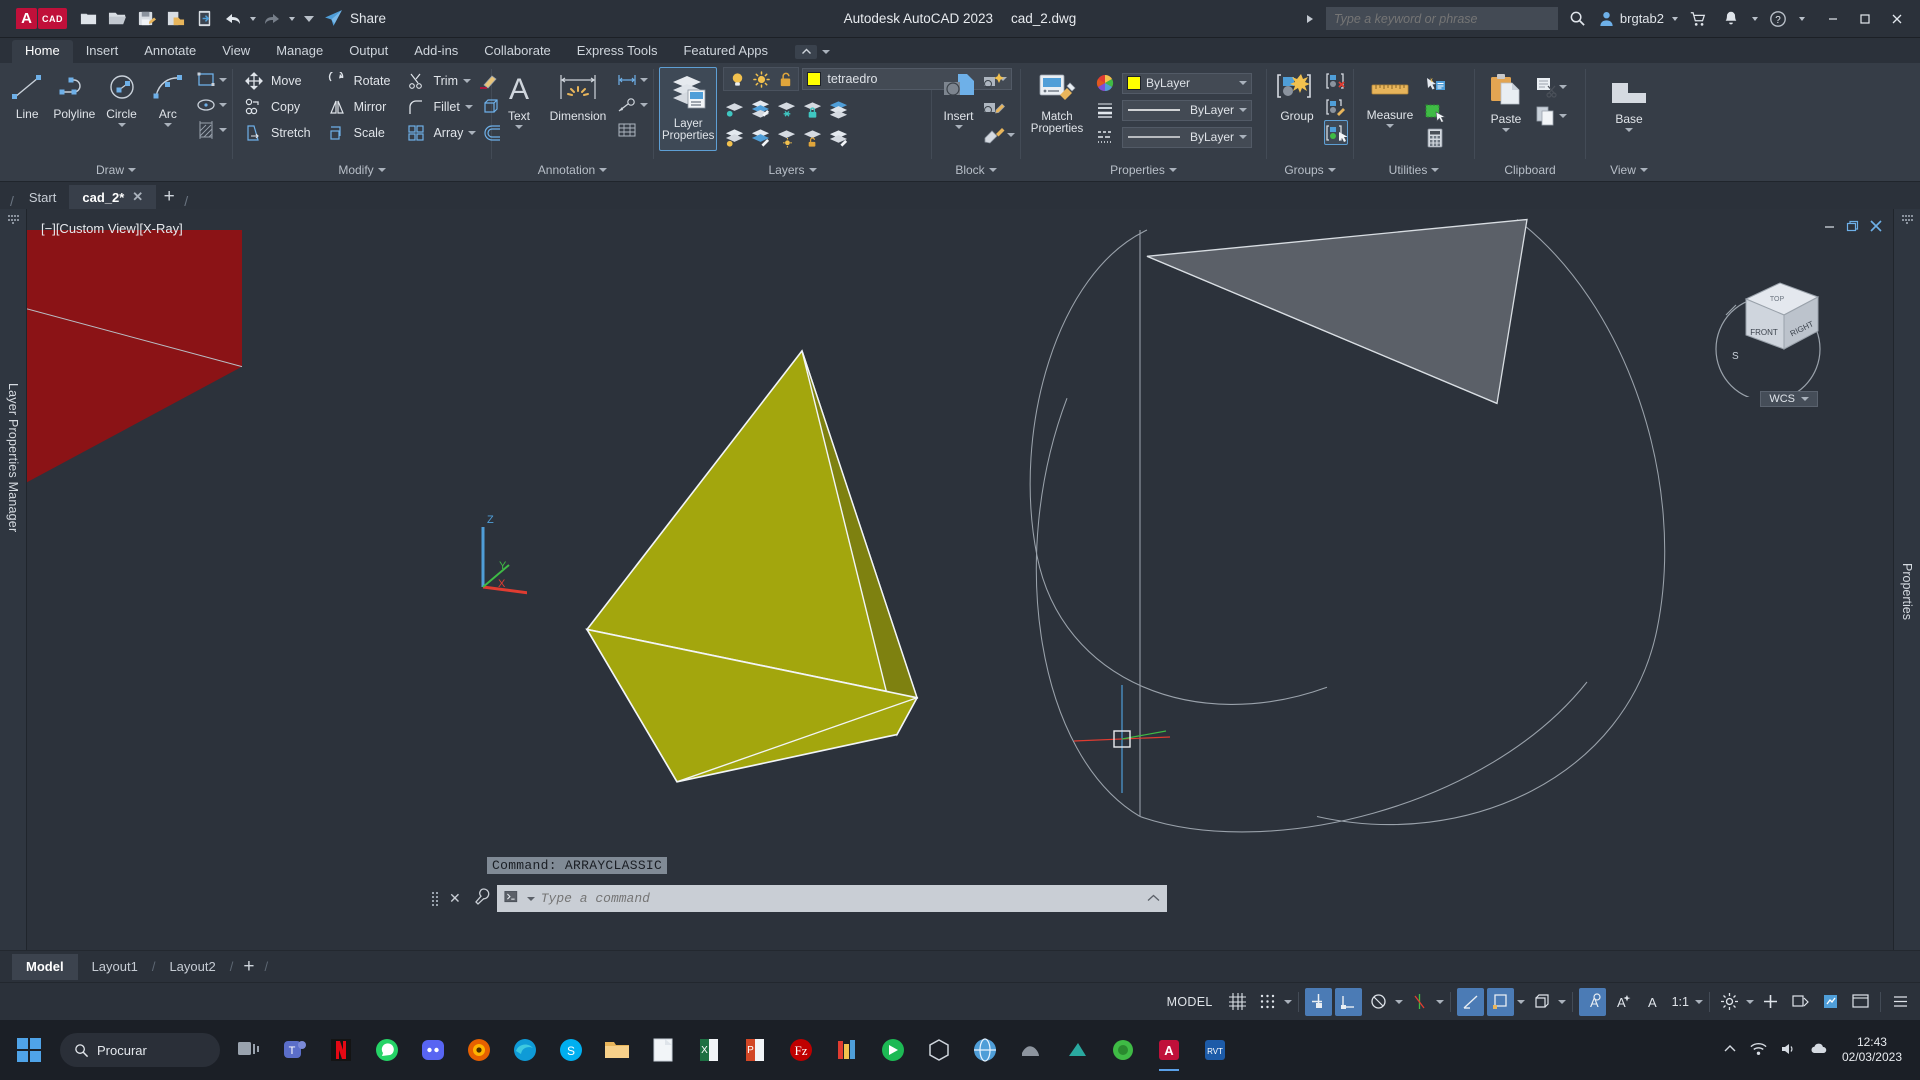 Image resolution: width=1920 pixels, height=1080 pixels. I want to click on linetype-caret, so click(1243, 137).